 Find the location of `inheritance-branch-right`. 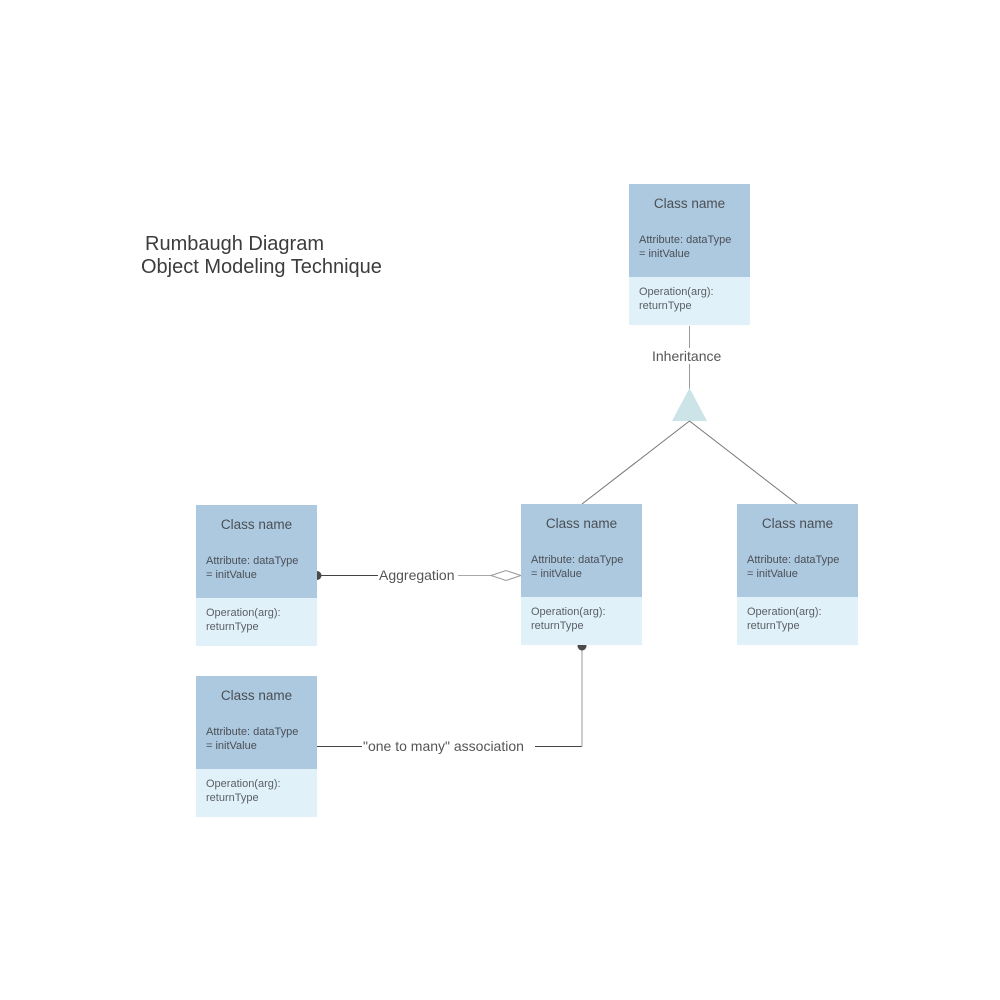

inheritance-branch-right is located at coordinates (743, 462).